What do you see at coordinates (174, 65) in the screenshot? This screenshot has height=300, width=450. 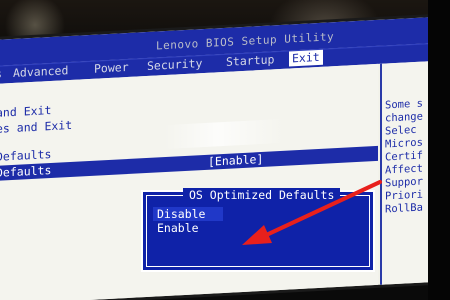 I see `menu-item-security: Security` at bounding box center [174, 65].